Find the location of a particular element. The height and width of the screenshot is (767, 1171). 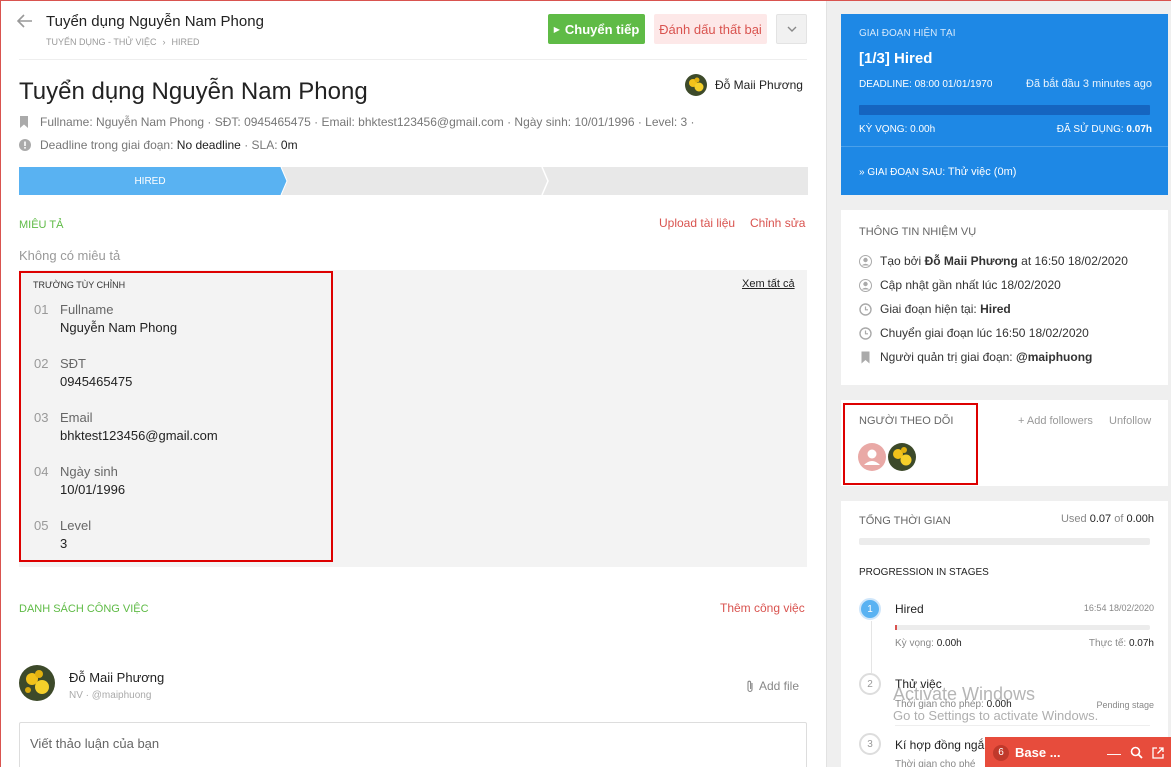

chat-widget: 6 Base ... — is located at coordinates (1078, 752).